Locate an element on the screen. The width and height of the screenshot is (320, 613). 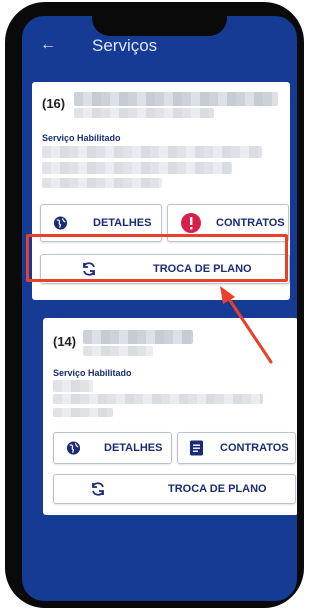
phone-notch is located at coordinates (159, 26).